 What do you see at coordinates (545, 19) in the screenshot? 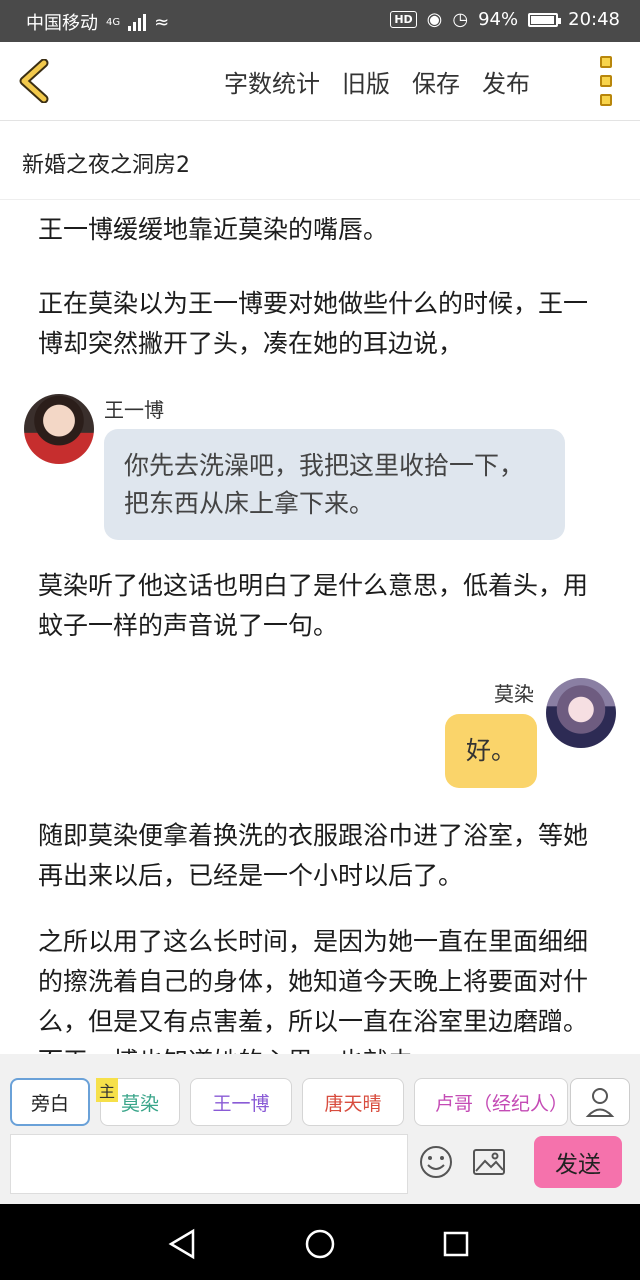
I see `battery-icon` at bounding box center [545, 19].